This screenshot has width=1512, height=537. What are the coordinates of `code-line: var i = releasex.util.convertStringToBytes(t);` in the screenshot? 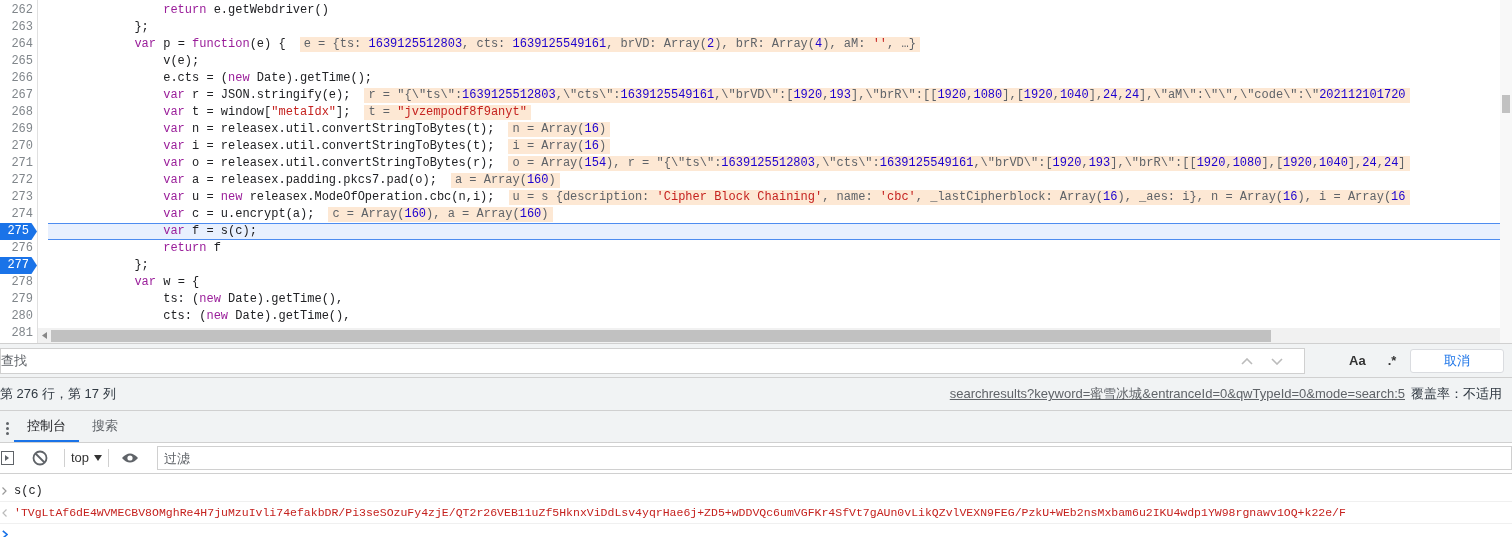 It's located at (328, 146).